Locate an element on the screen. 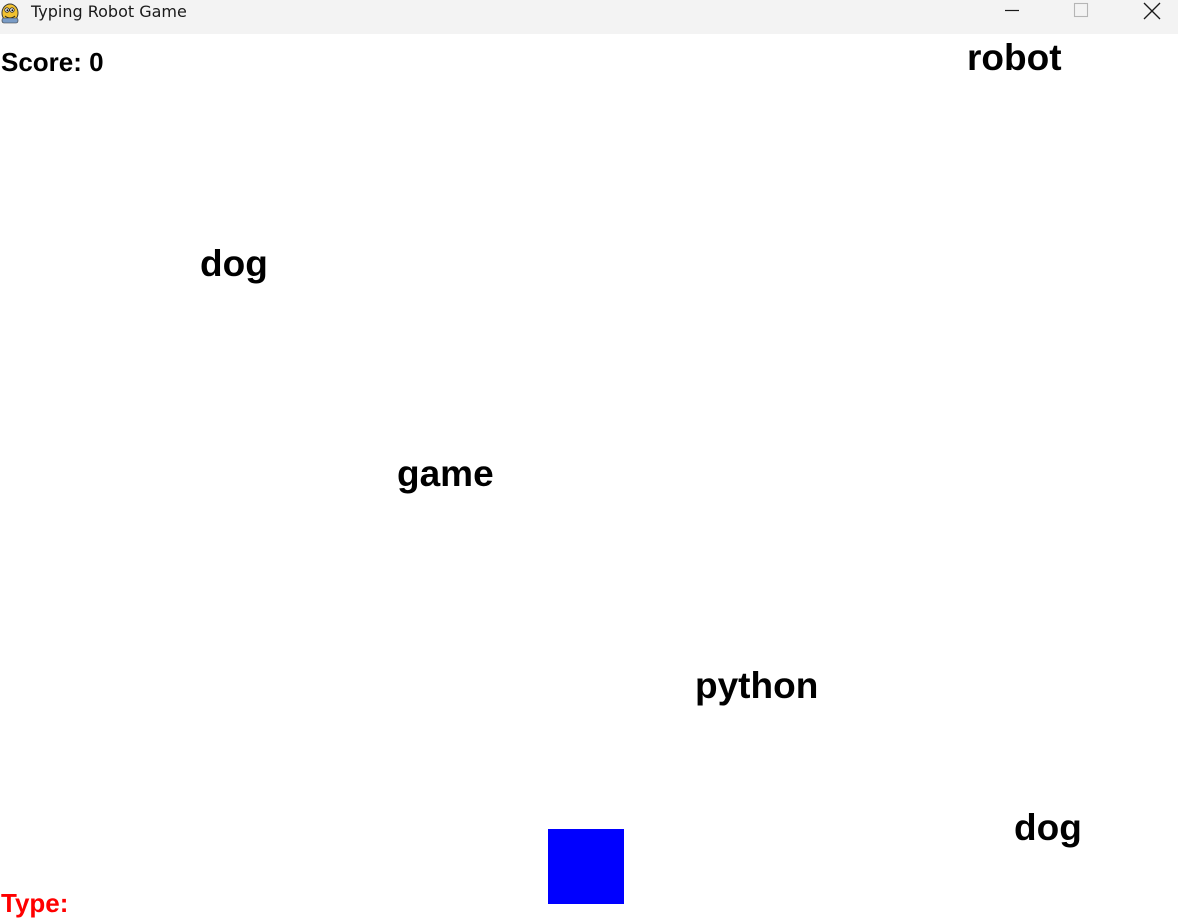 The width and height of the screenshot is (1178, 922). title-bar: Typing Robot Game is located at coordinates (589, 17).